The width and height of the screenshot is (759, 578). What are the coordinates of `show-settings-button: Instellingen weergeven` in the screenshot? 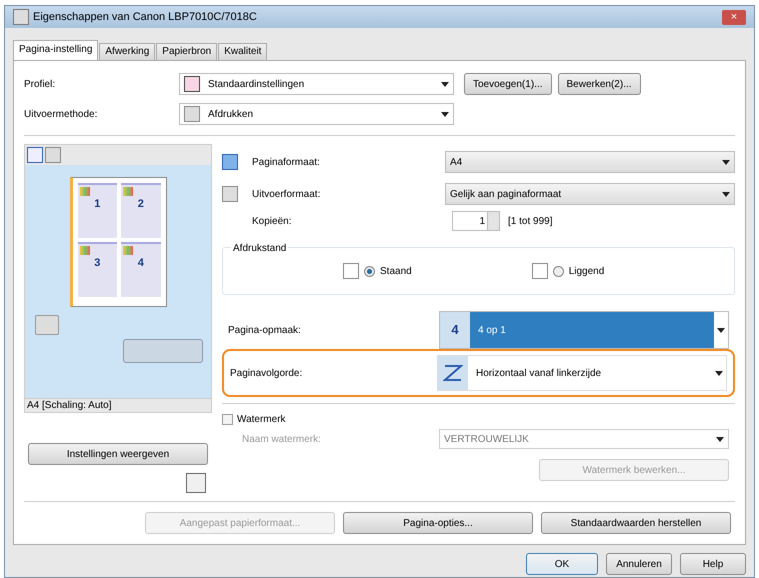 It's located at (118, 454).